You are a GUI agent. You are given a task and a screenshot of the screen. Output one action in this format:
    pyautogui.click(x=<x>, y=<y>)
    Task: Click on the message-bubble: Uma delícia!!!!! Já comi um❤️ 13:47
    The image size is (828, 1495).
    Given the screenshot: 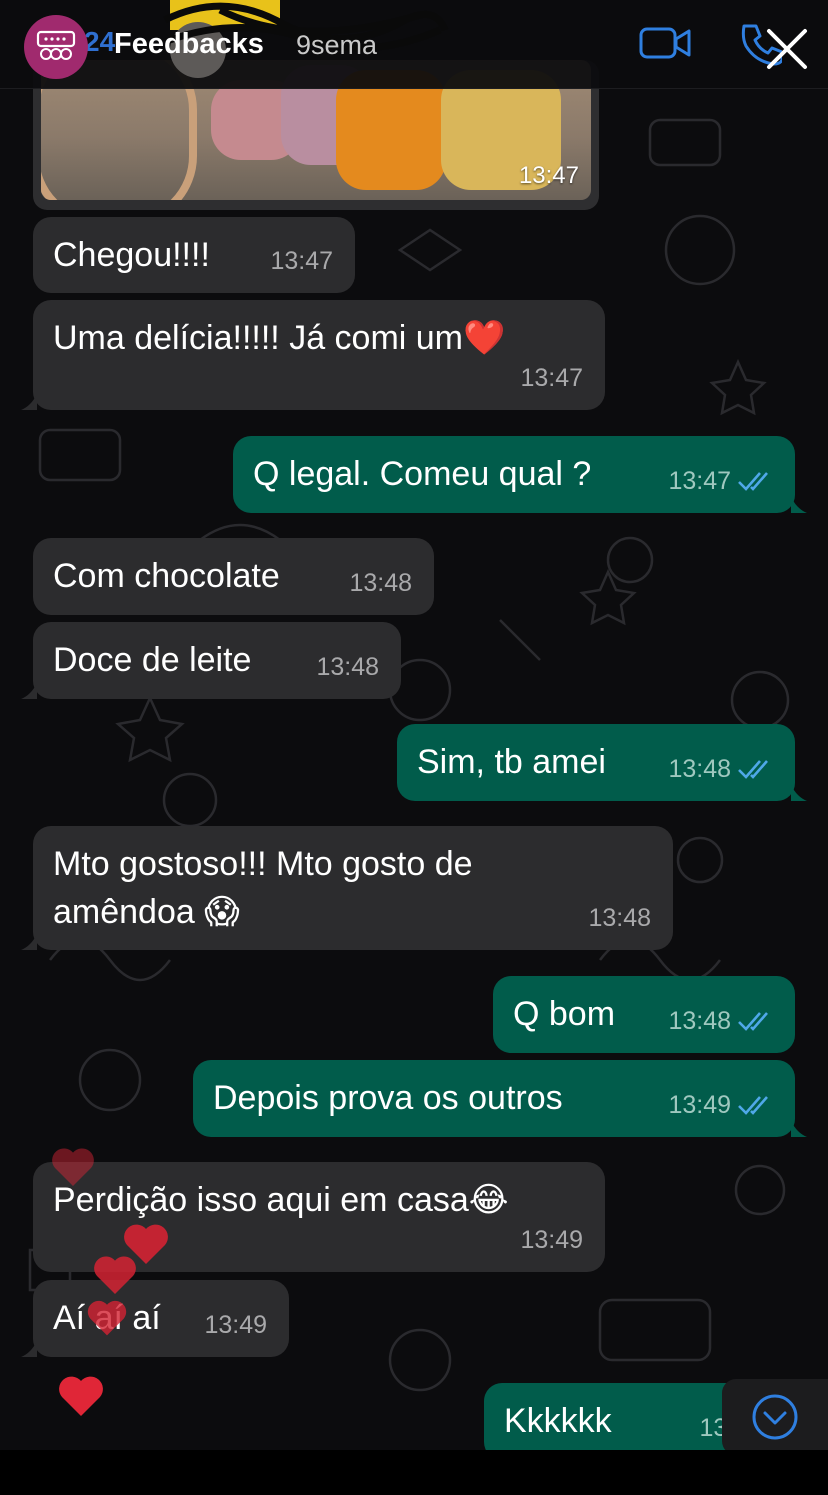 What is the action you would take?
    pyautogui.click(x=313, y=355)
    